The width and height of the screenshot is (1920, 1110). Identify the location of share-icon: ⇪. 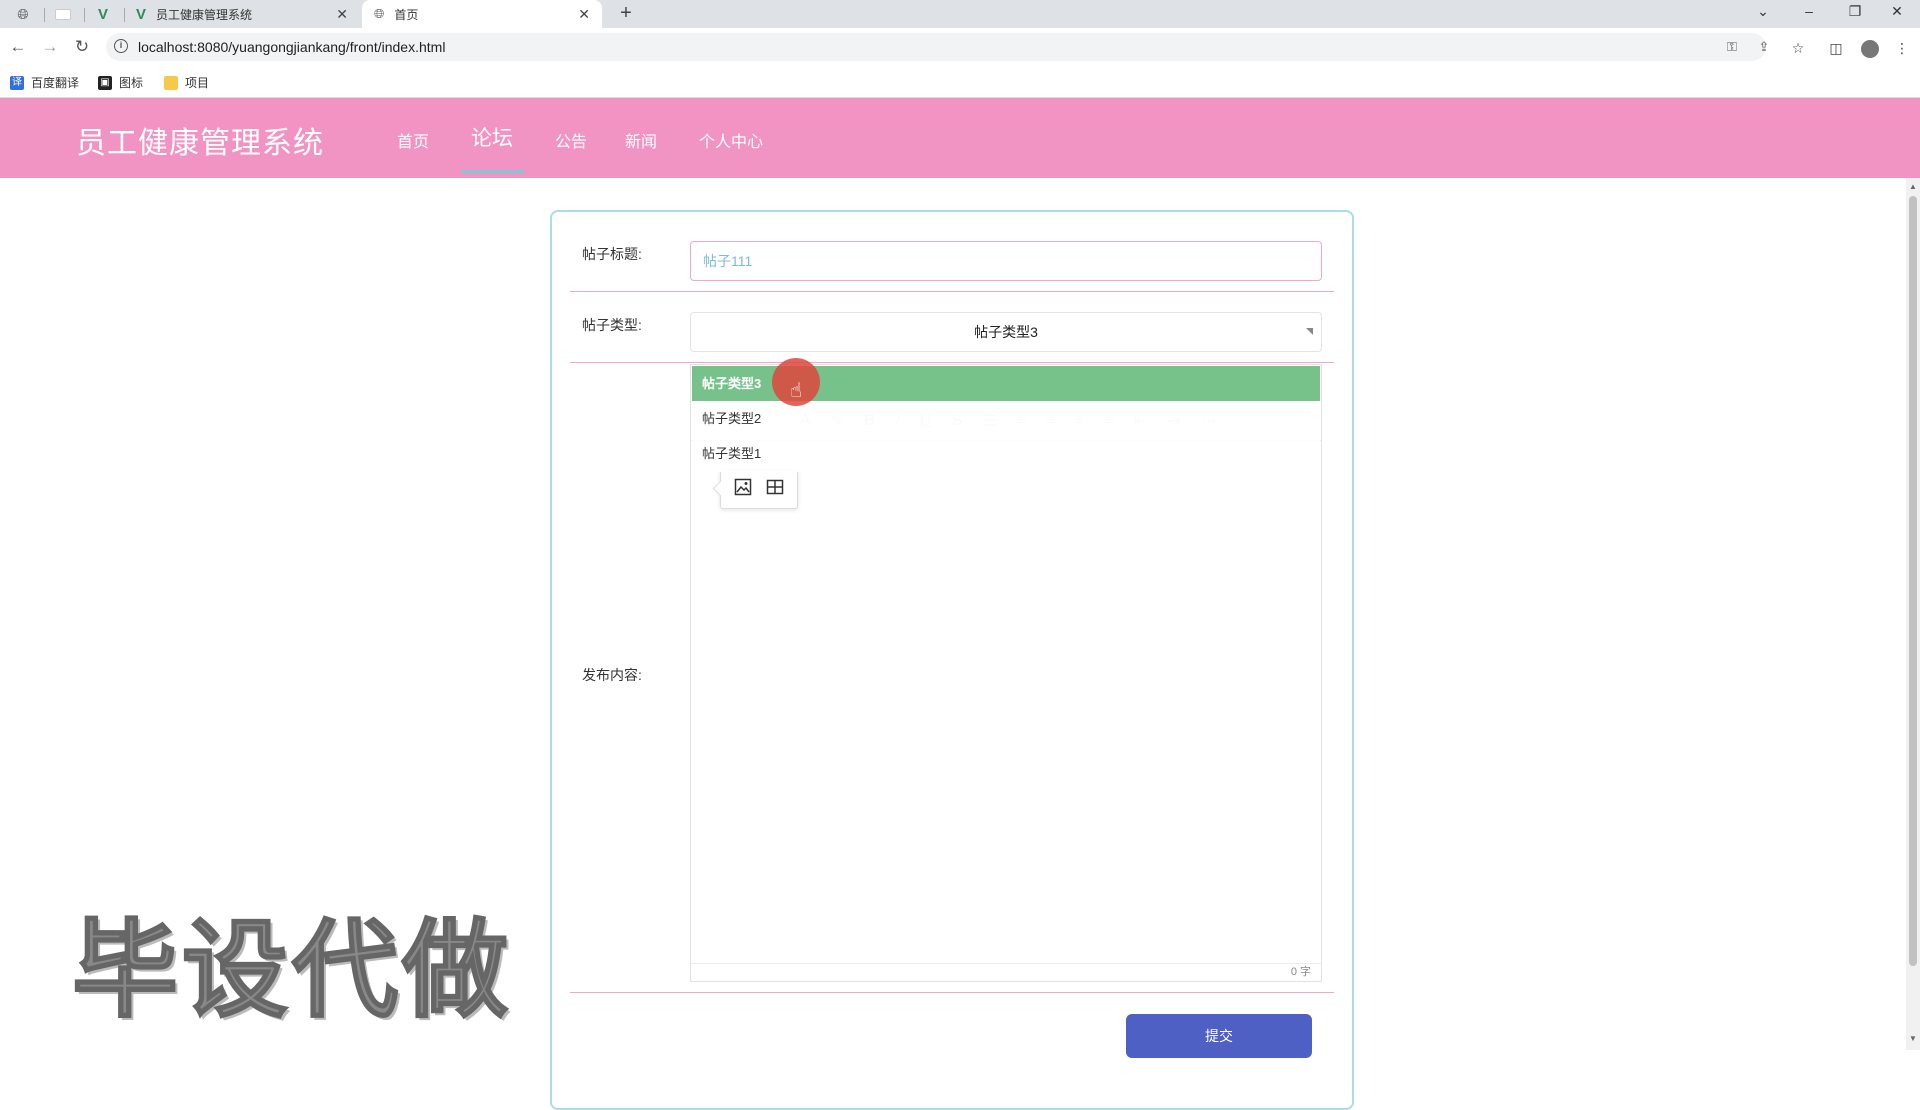
(1764, 47).